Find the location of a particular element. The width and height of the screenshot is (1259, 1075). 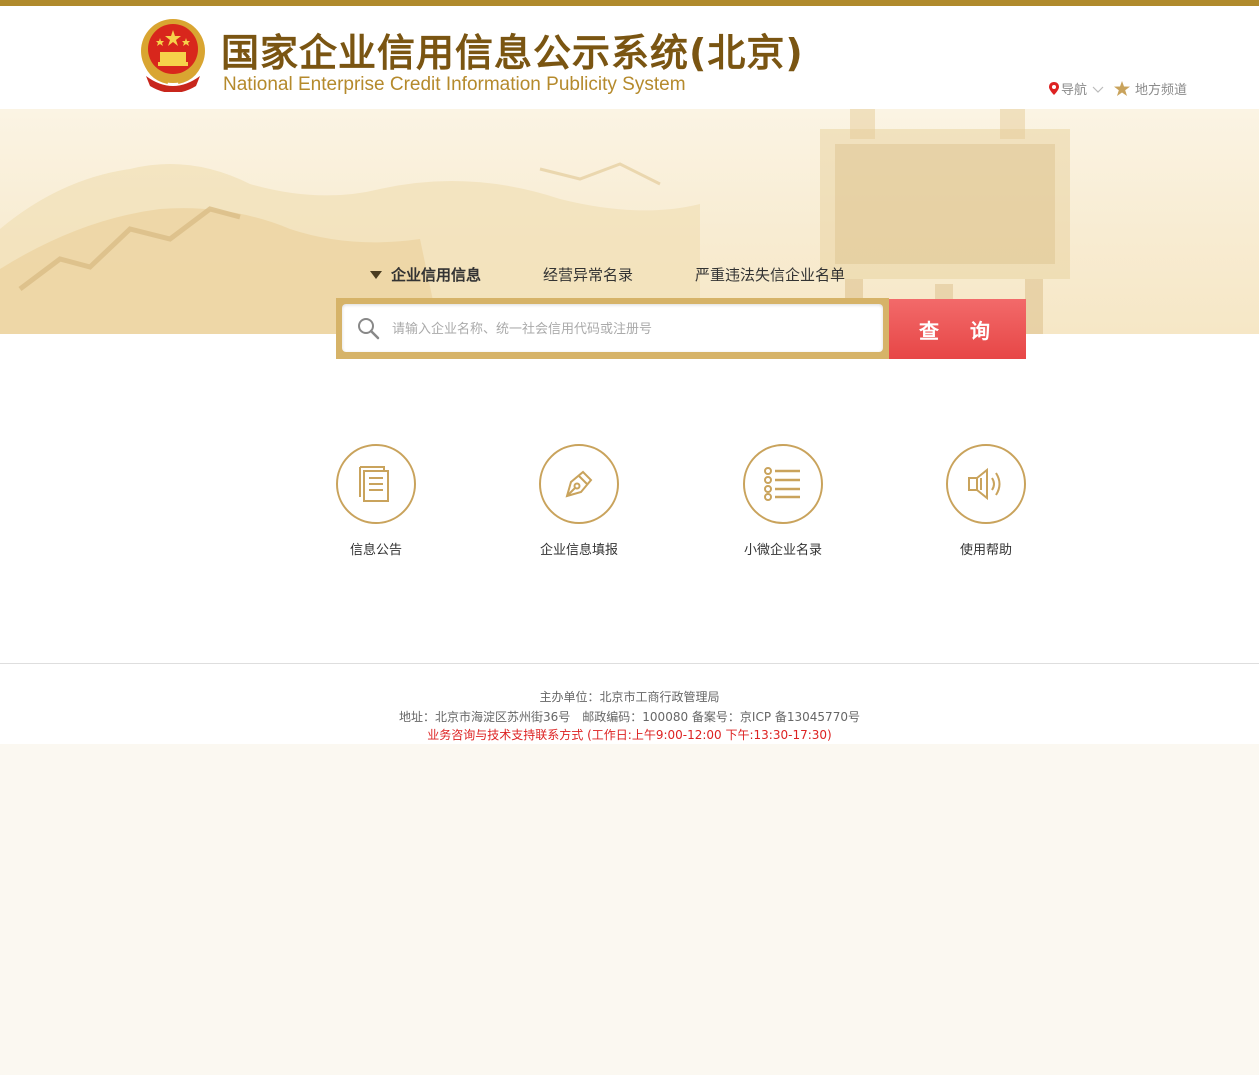

feature-label: 企业信息填报 is located at coordinates (578, 550).